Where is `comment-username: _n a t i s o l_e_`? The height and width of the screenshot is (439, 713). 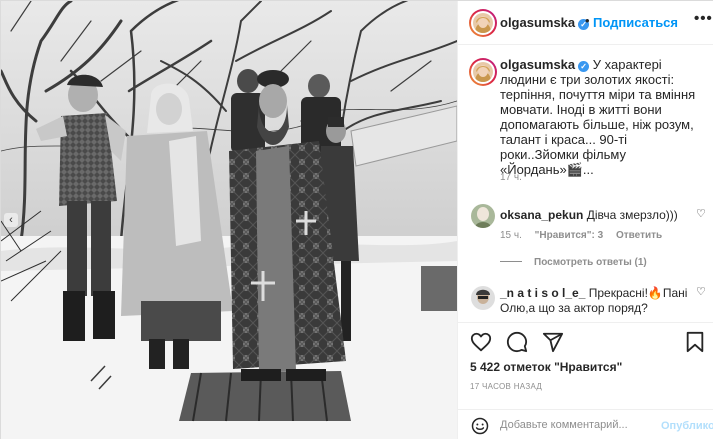 comment-username: _n a t i s o l_e_ is located at coordinates (542, 293).